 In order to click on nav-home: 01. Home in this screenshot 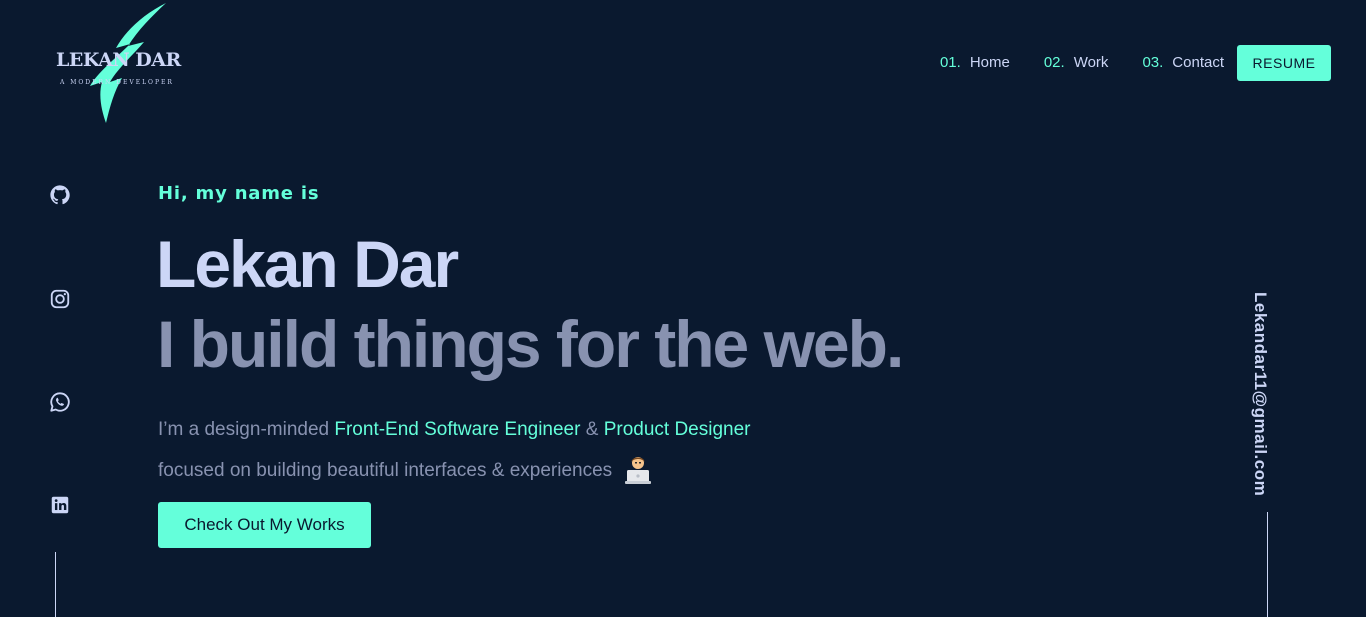, I will do `click(975, 62)`.